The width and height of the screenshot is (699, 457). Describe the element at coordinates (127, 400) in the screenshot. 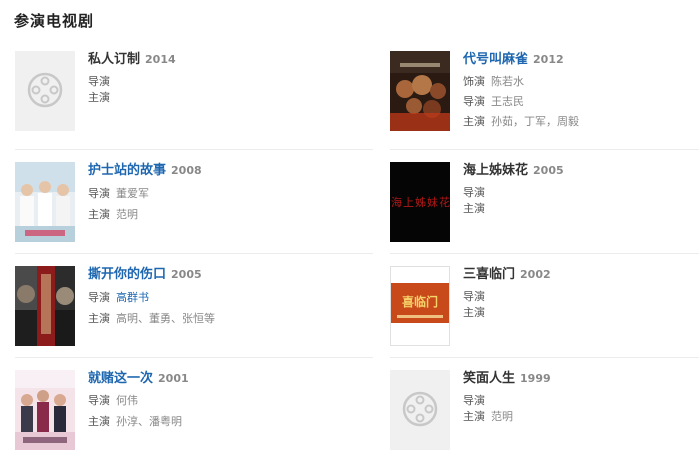

I see `meta-value: 何伟` at that location.